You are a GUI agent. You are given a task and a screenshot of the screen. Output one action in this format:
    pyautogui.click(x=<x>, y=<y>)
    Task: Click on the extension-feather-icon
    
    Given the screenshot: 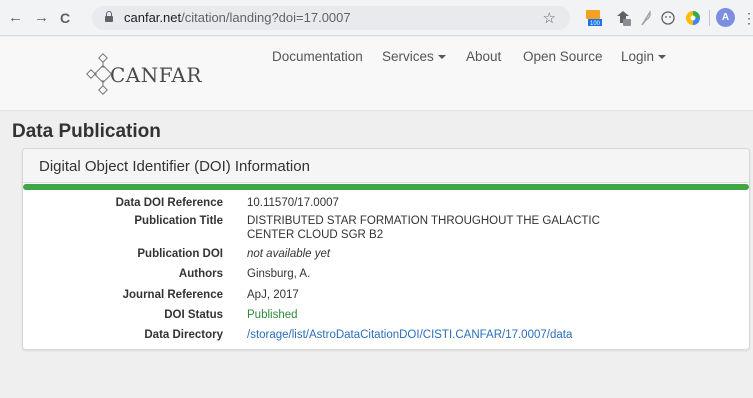 What is the action you would take?
    pyautogui.click(x=646, y=18)
    